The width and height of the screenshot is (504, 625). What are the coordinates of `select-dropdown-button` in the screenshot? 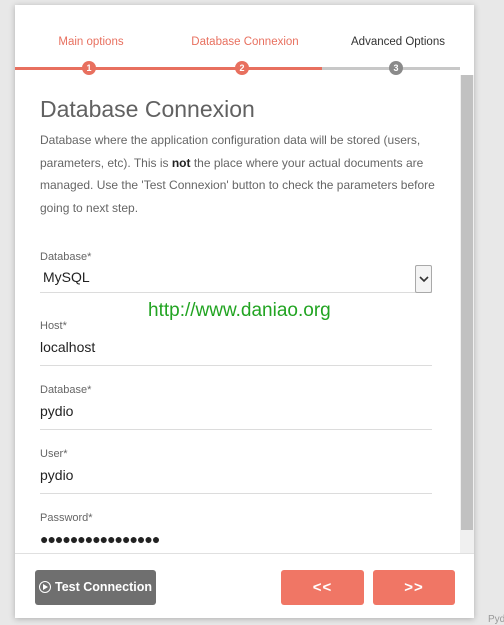 It's located at (423, 279).